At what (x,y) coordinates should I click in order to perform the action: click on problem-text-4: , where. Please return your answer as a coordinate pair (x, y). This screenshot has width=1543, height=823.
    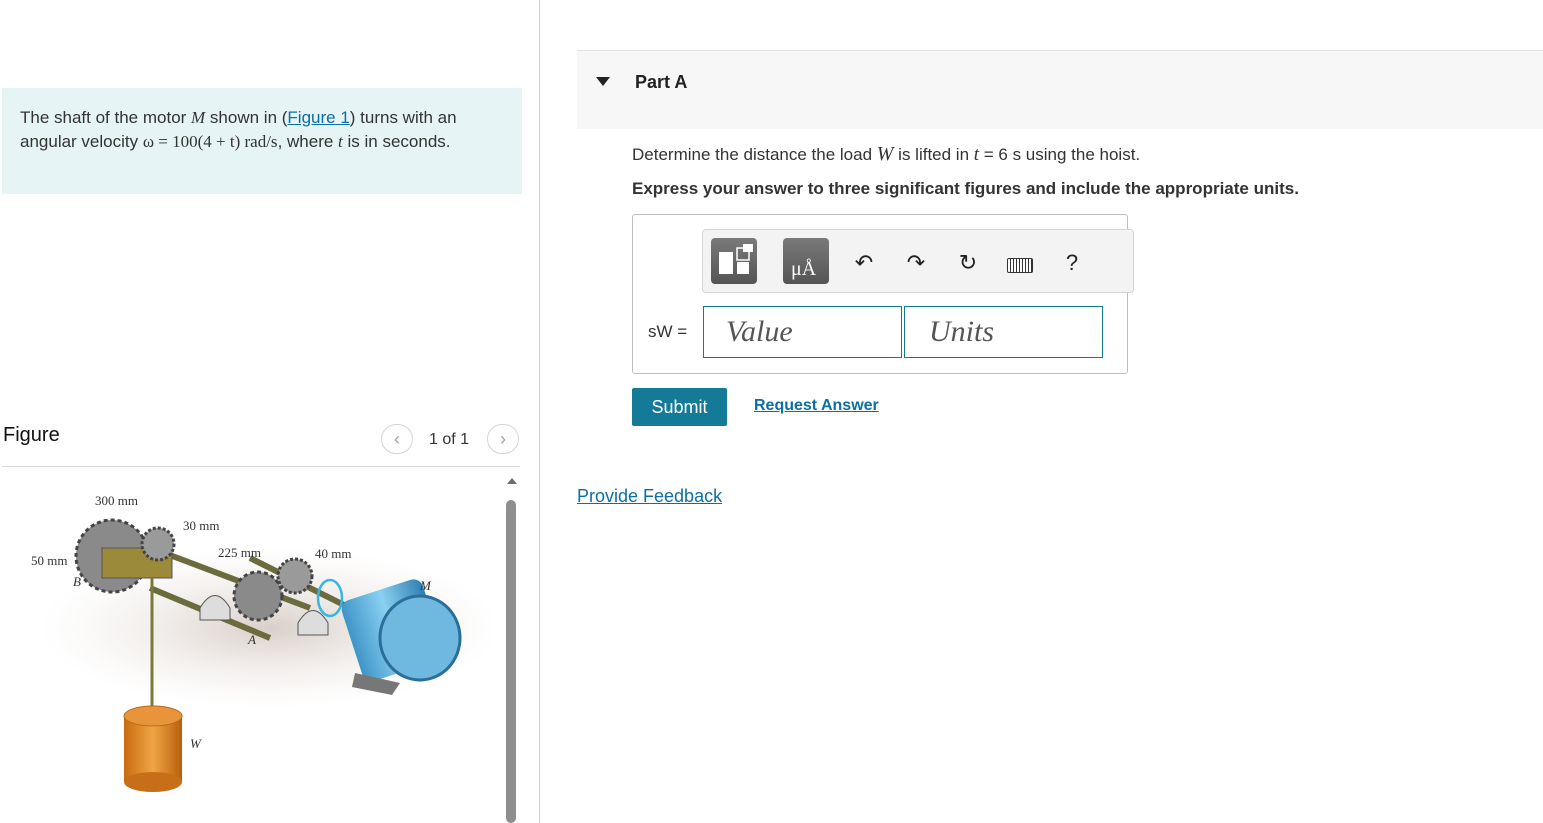
    Looking at the image, I should click on (308, 141).